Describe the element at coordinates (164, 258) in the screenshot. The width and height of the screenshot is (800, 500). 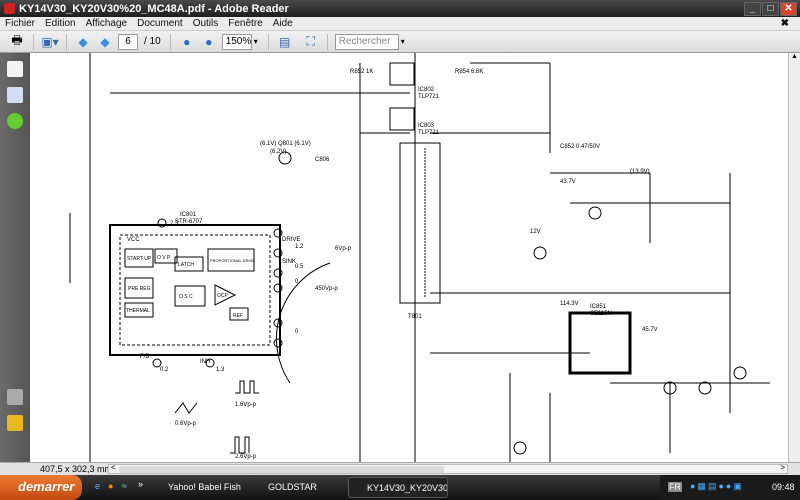
I see `ovp-label: O V P` at that location.